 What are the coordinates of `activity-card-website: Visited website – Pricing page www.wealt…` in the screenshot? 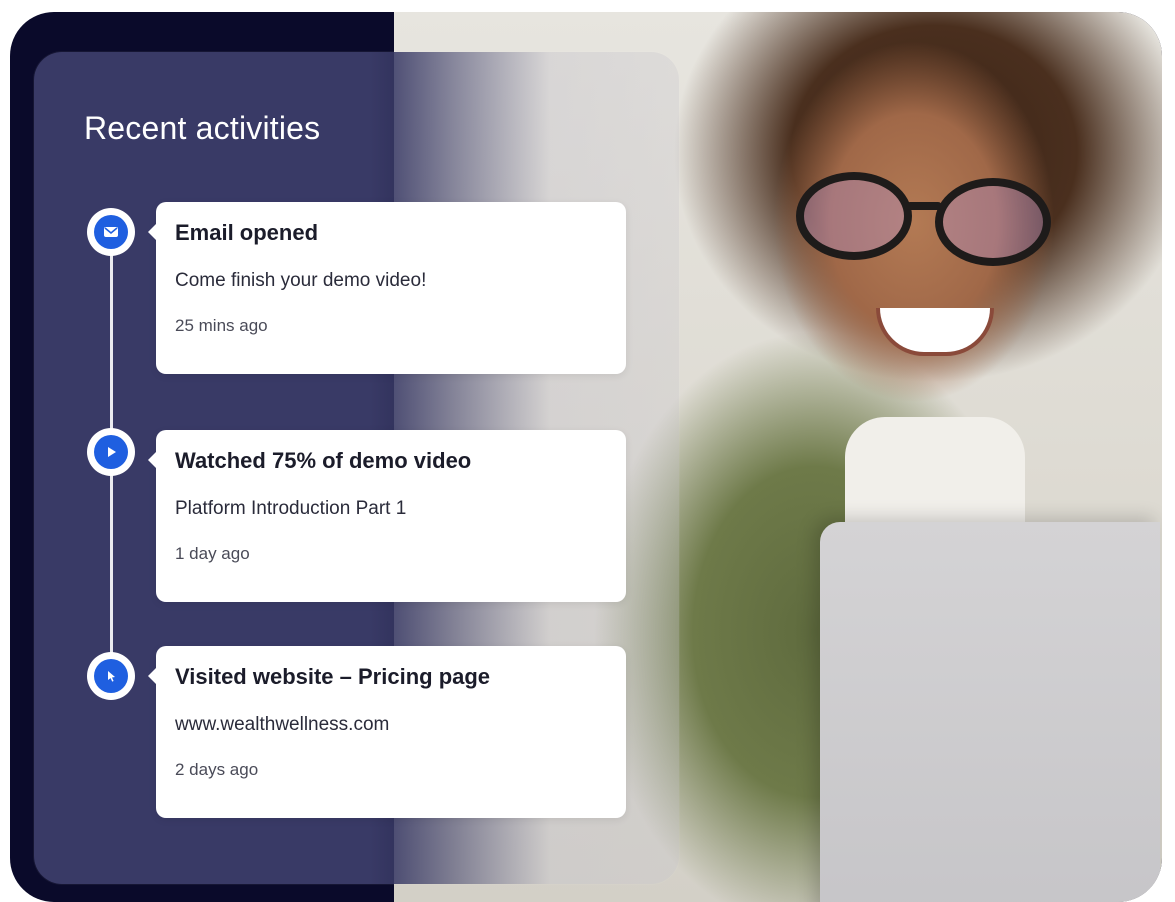 It's located at (387, 732).